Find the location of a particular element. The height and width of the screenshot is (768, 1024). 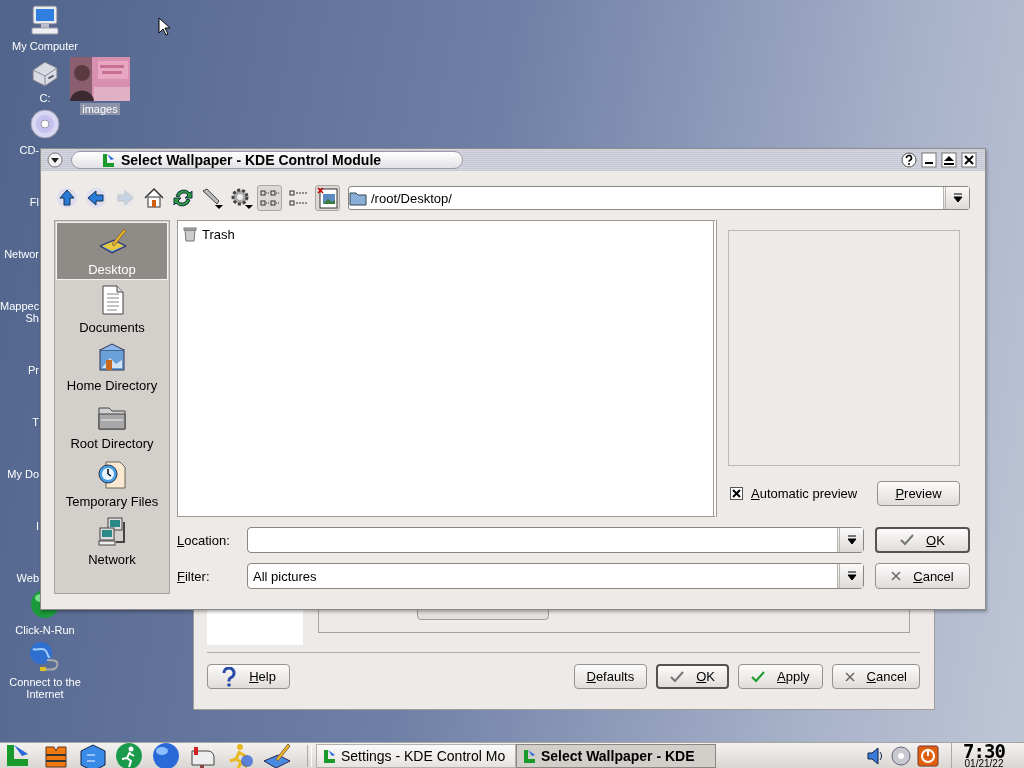

house-picture-icon is located at coordinates (112, 358).